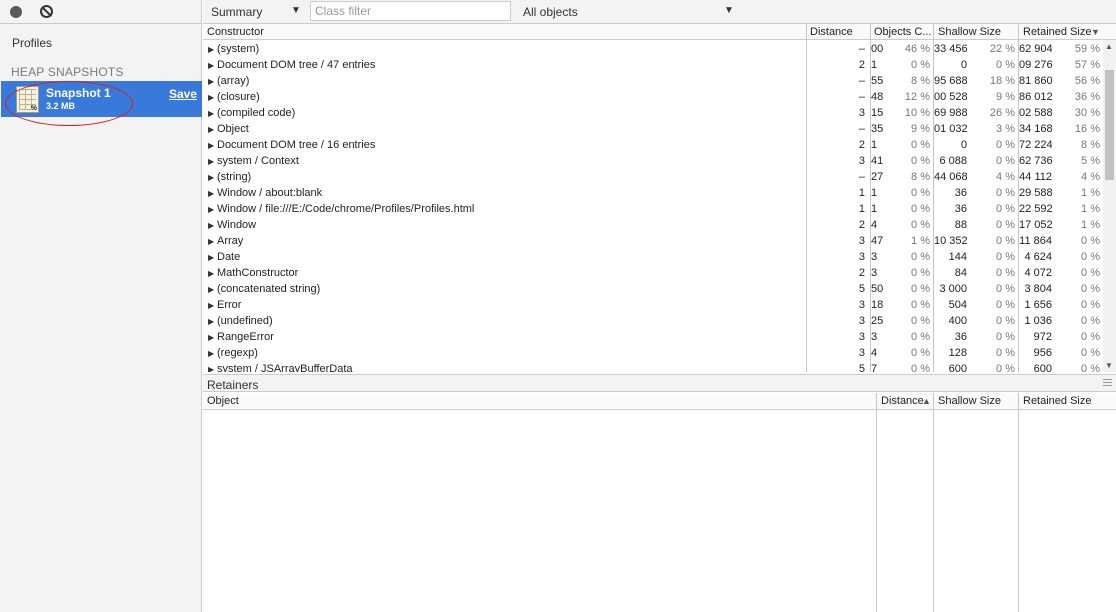  Describe the element at coordinates (978, 401) in the screenshot. I see `retainers-header-shallow-size: Shallow Size` at that location.